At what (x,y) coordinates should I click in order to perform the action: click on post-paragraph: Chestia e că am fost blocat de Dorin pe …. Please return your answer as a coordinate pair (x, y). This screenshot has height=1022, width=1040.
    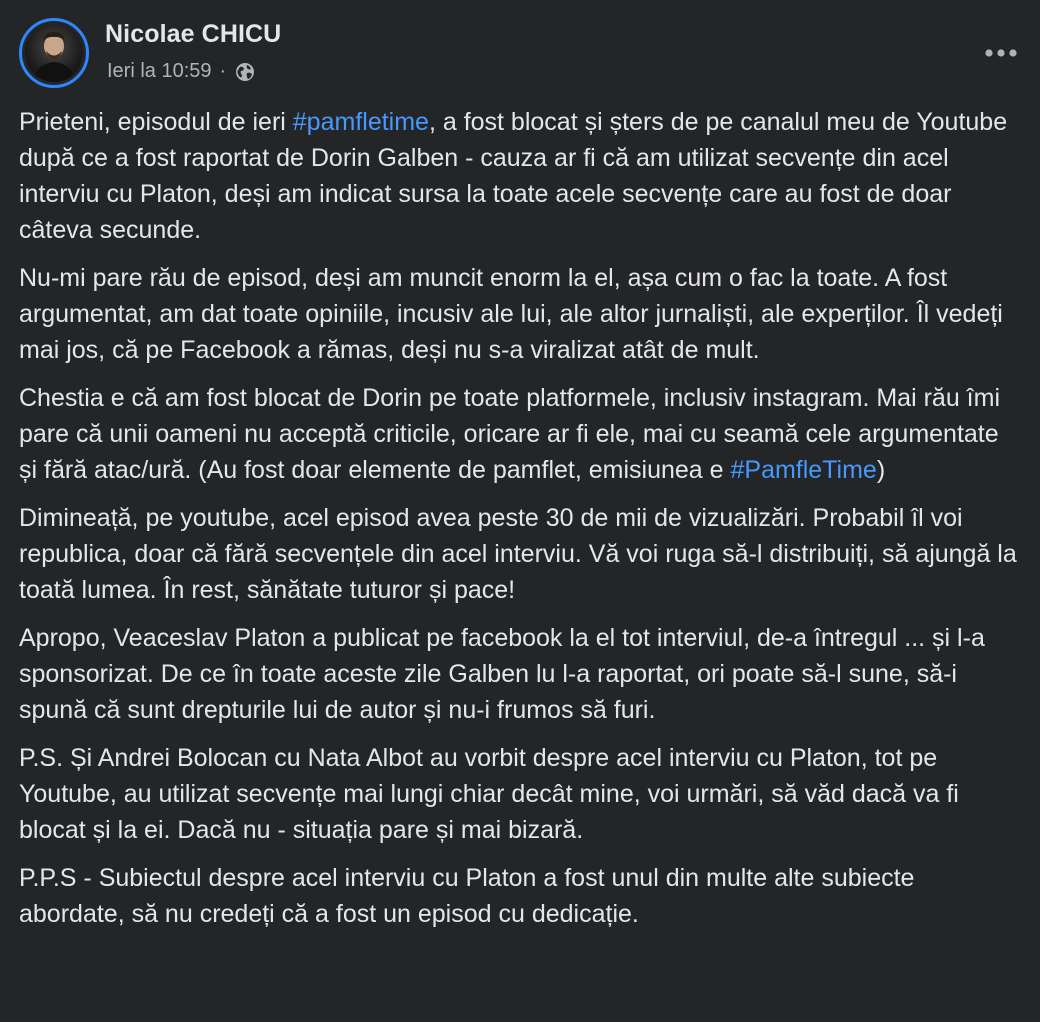
    Looking at the image, I should click on (521, 434).